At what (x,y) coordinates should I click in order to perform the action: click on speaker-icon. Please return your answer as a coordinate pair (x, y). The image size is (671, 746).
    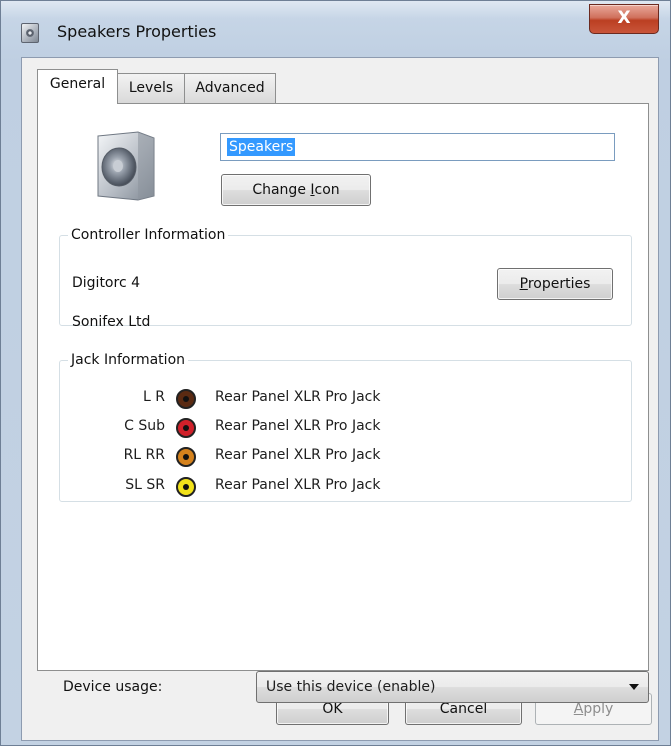
    Looking at the image, I should click on (126, 166).